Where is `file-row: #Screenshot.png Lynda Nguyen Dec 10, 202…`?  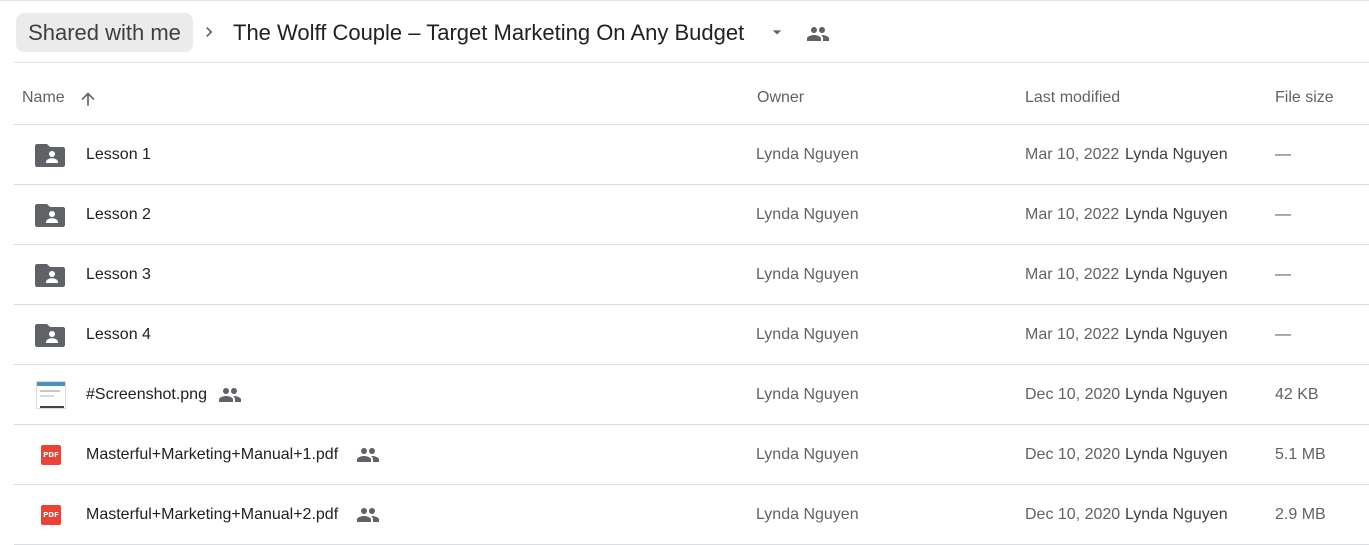
file-row: #Screenshot.png Lynda Nguyen Dec 10, 202… is located at coordinates (691, 395).